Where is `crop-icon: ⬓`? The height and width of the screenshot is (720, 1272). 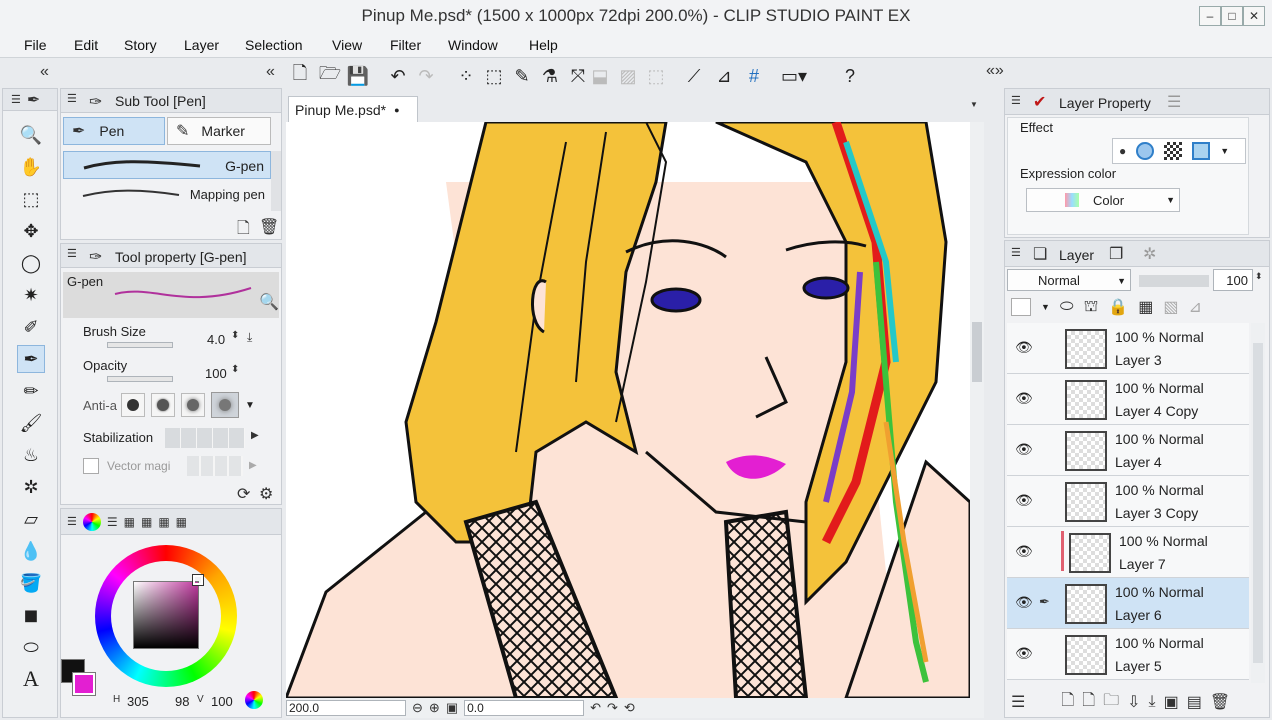
crop-icon: ⬓ is located at coordinates (600, 76).